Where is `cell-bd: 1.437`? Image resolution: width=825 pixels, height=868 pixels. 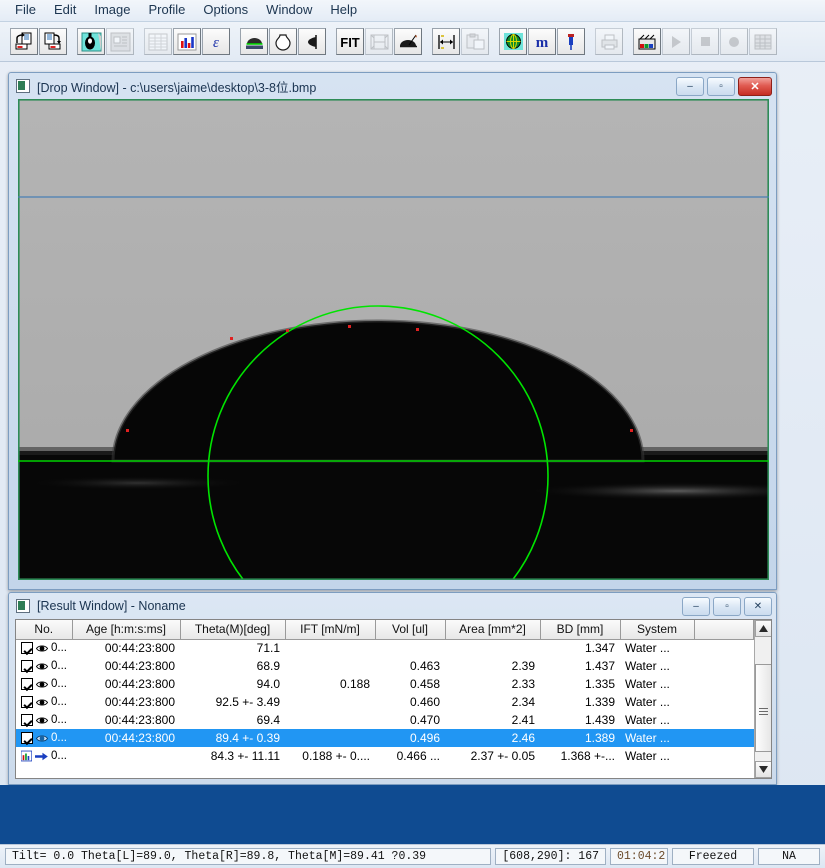 cell-bd: 1.437 is located at coordinates (599, 666).